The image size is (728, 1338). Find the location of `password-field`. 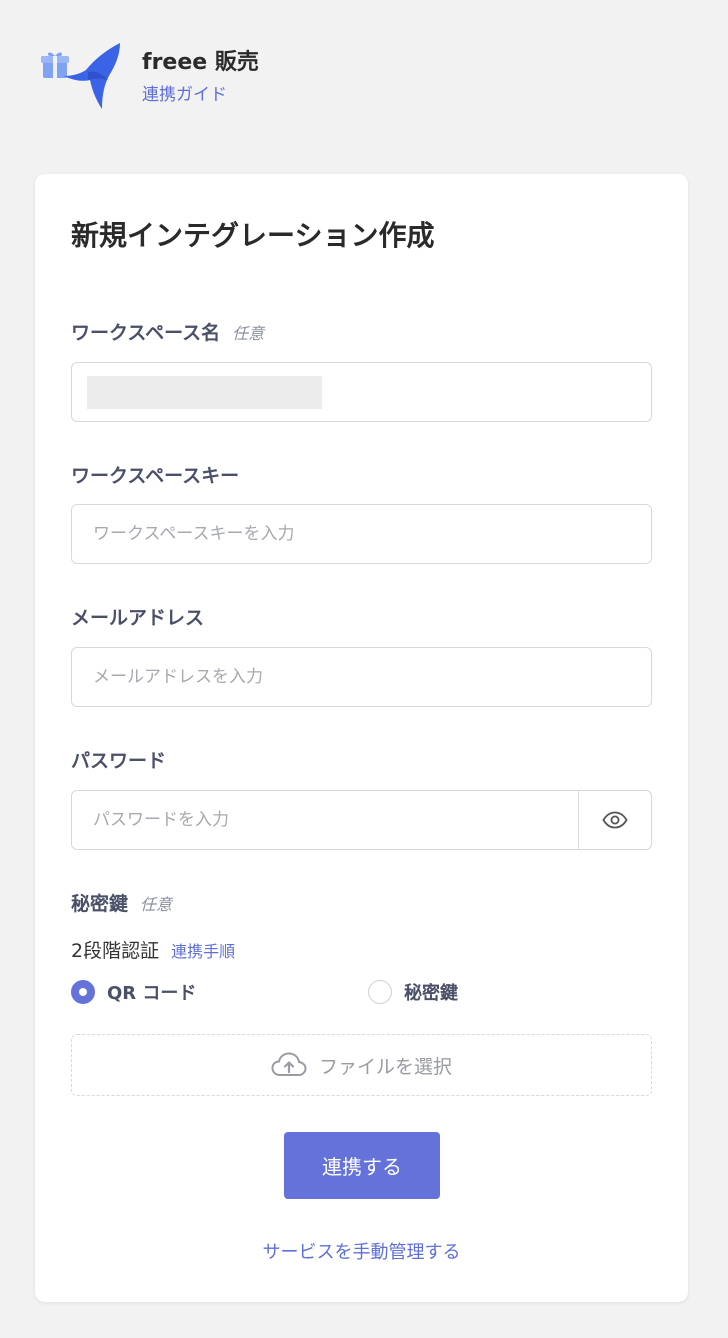

password-field is located at coordinates (361, 820).